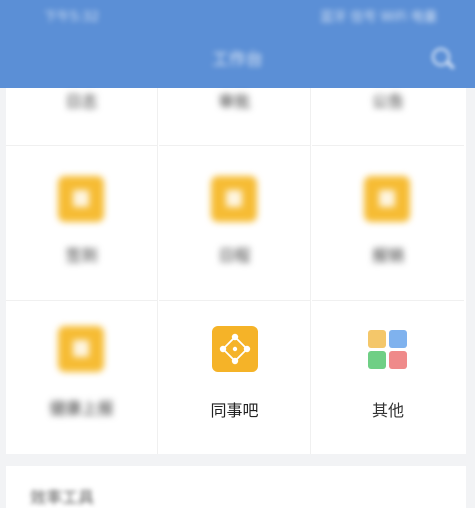 The height and width of the screenshot is (508, 475). What do you see at coordinates (387, 101) in the screenshot?
I see `grid-item-label: 公告` at bounding box center [387, 101].